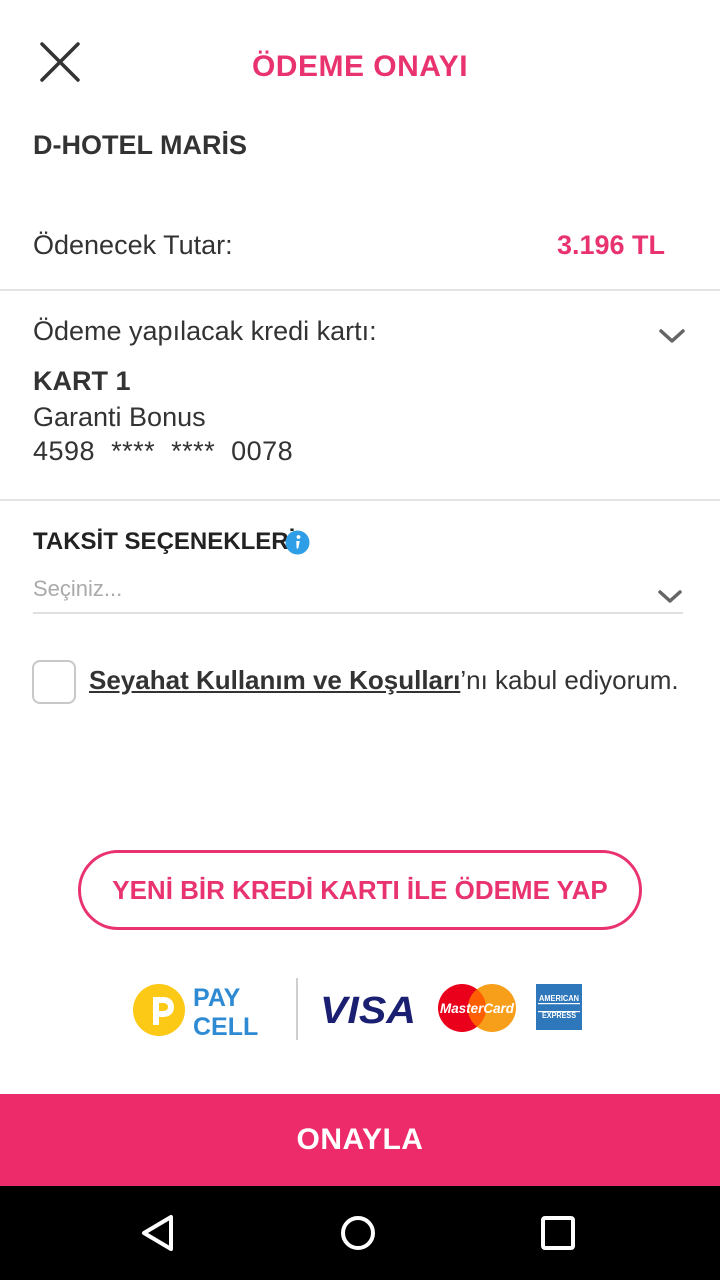 The width and height of the screenshot is (720, 1280). I want to click on confirm-button: ONAYLA, so click(360, 1140).